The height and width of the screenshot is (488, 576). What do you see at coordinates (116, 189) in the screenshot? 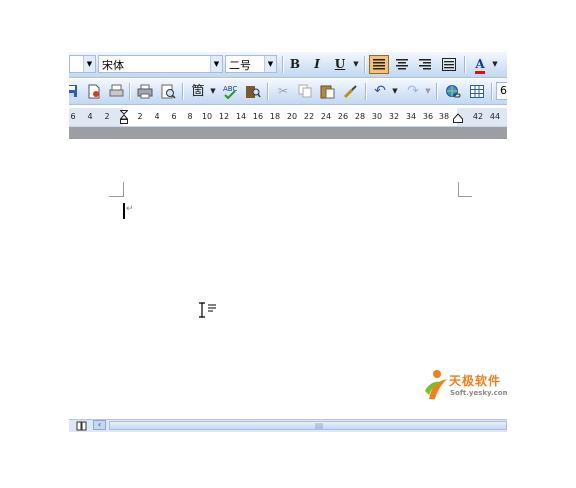
I see `crop-mark-top-left-icon` at bounding box center [116, 189].